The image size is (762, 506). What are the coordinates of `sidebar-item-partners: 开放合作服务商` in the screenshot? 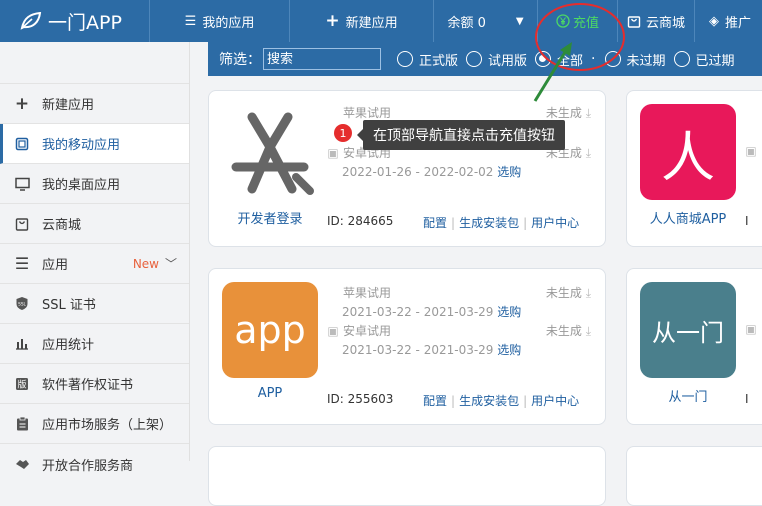 It's located at (94, 464).